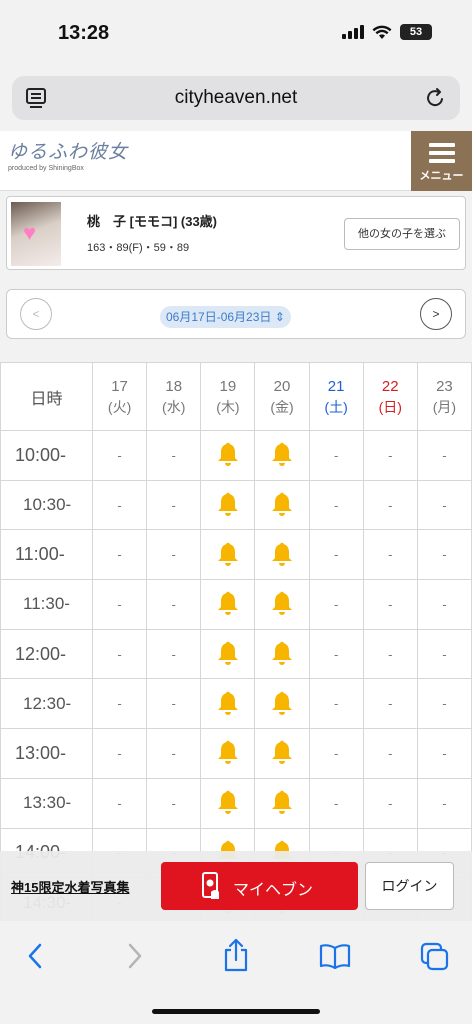  What do you see at coordinates (225, 317) in the screenshot?
I see `week-range-select: 06月17日-06月23日 ⇕` at bounding box center [225, 317].